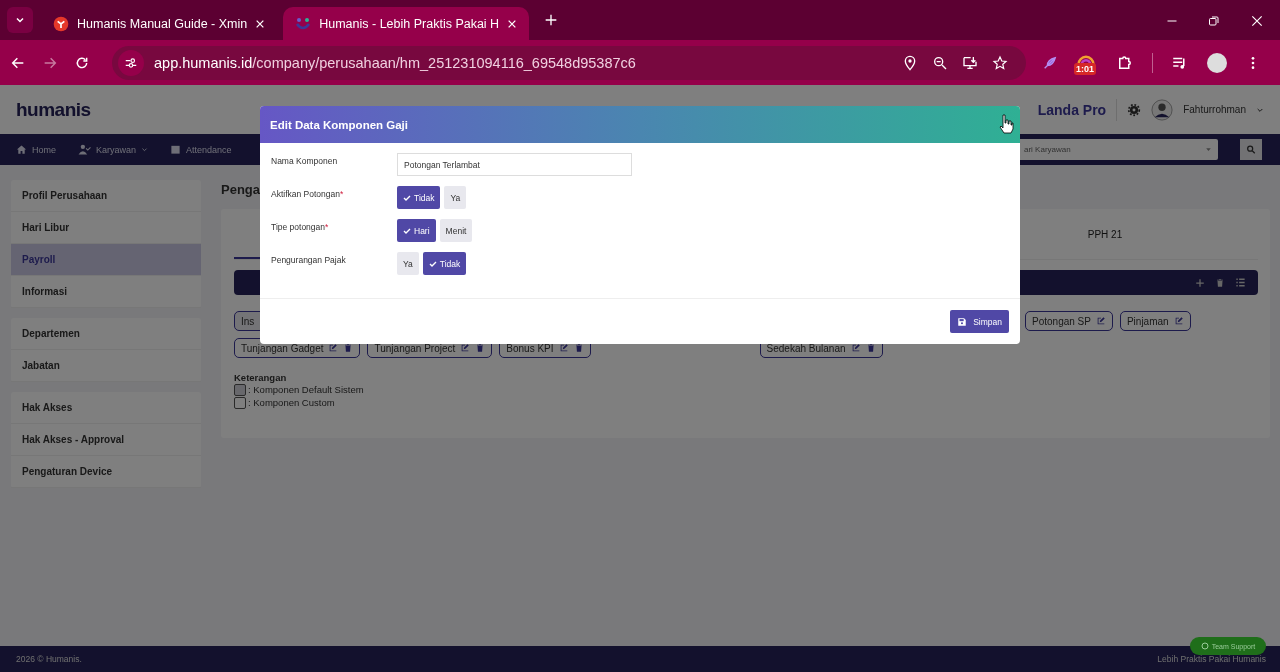  I want to click on extension-button: 1:01, so click(1087, 62).